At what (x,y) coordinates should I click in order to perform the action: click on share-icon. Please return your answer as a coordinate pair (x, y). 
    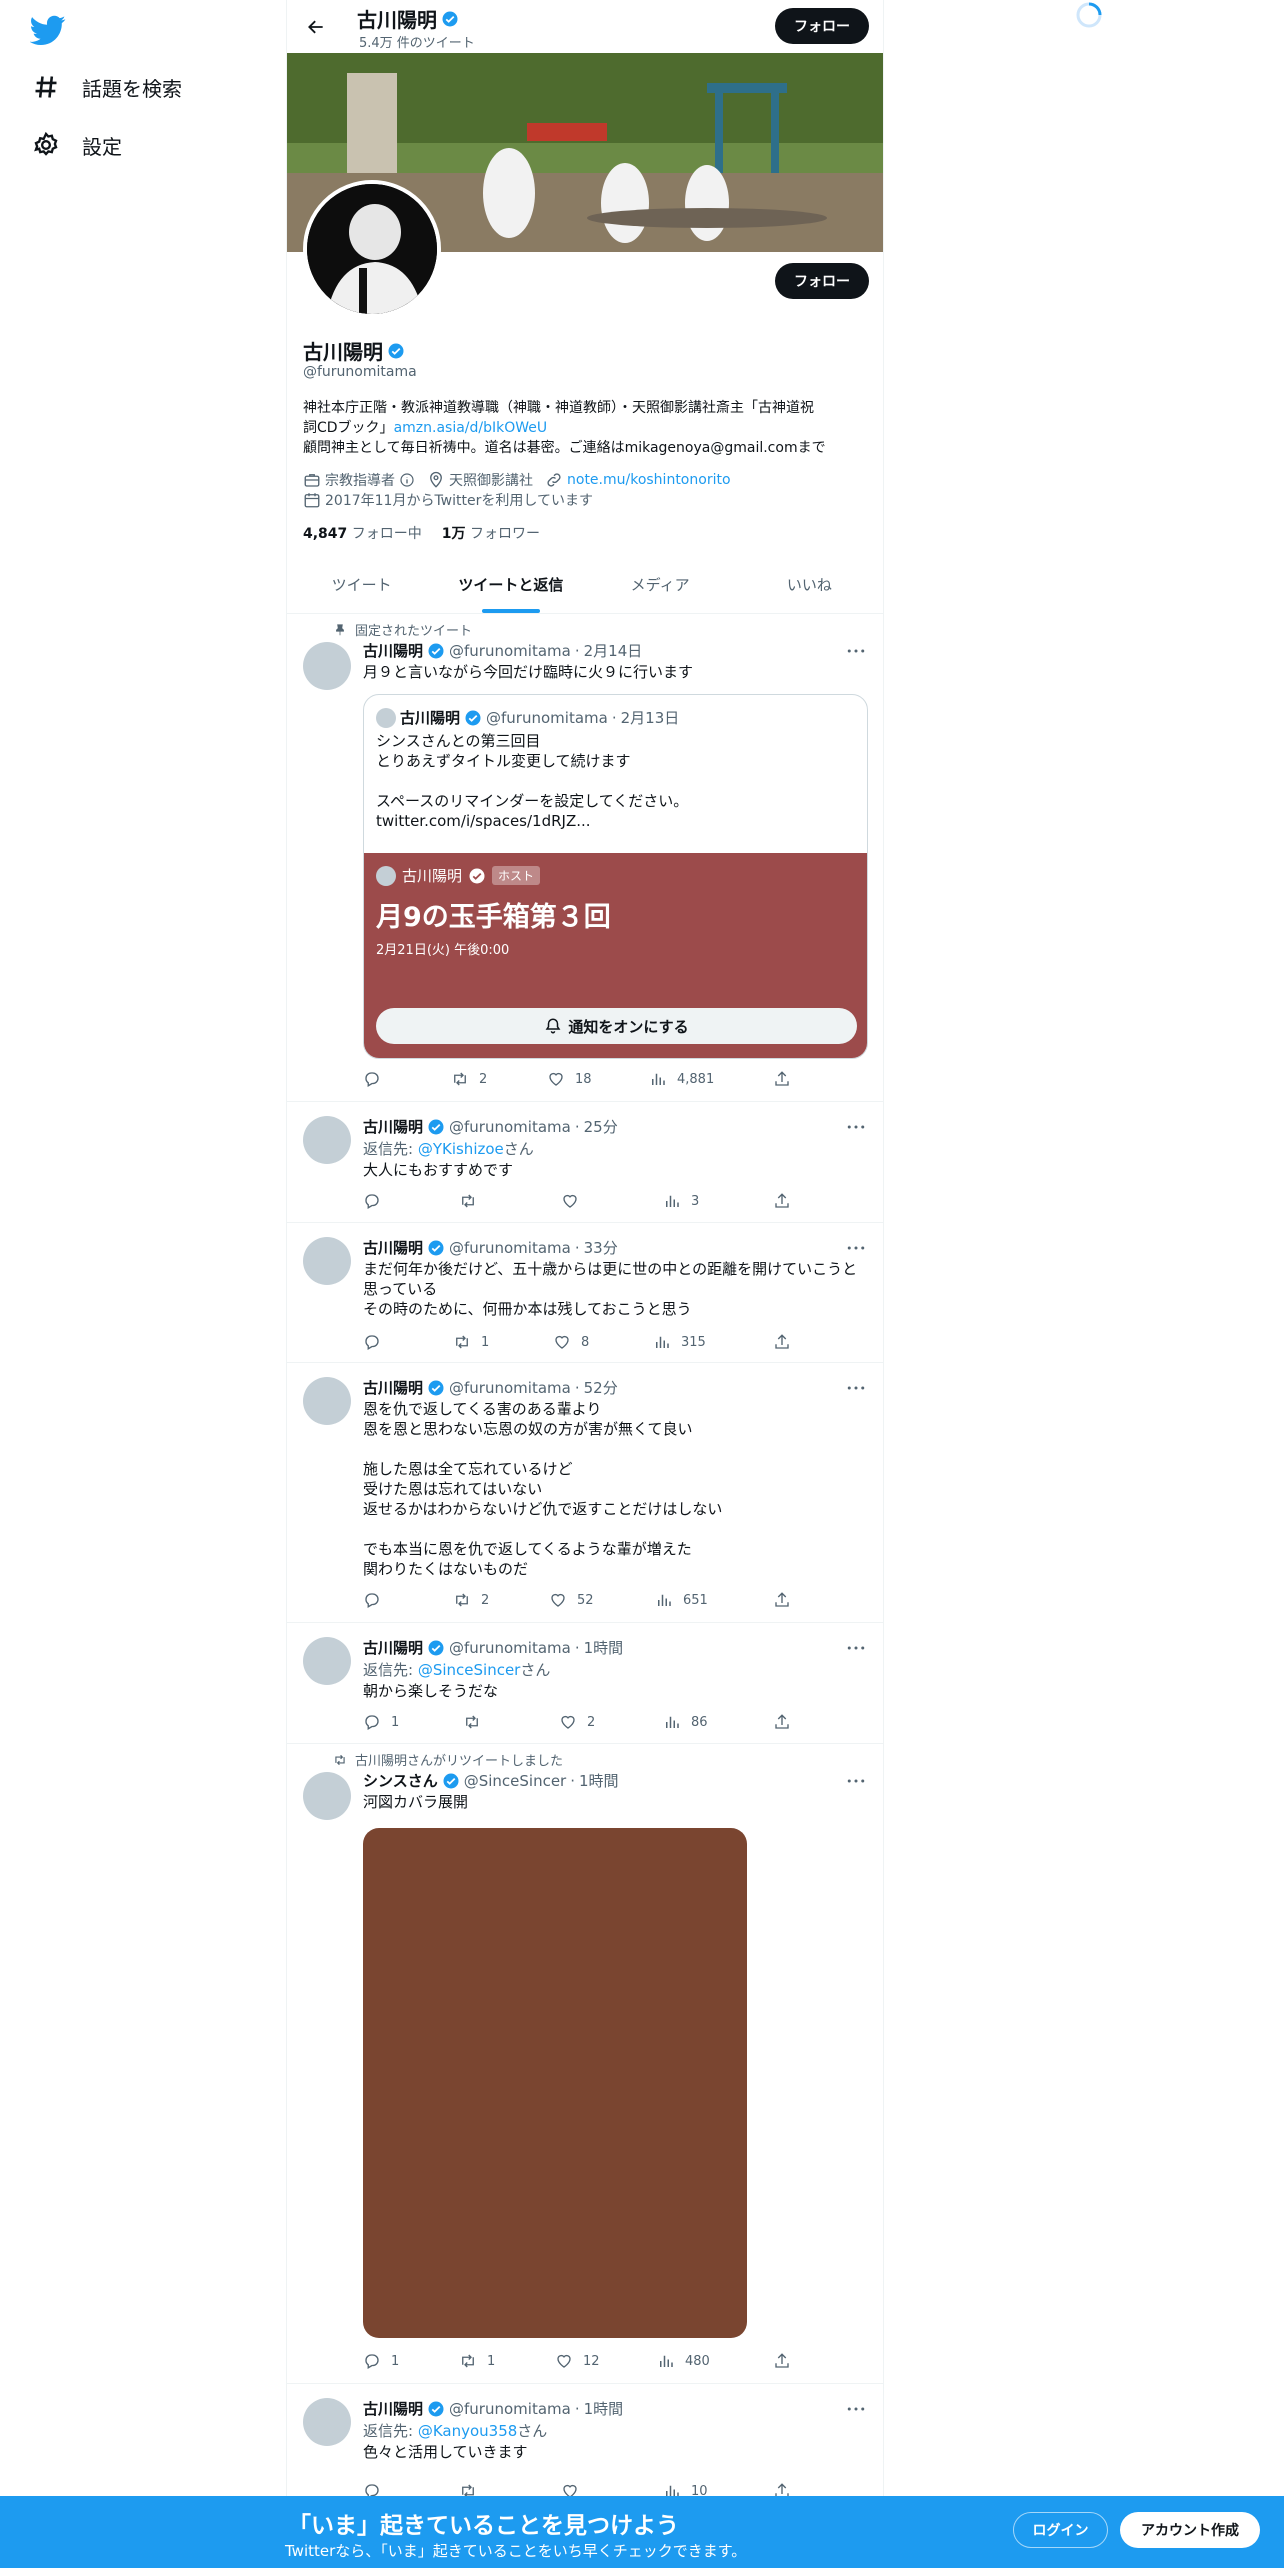
    Looking at the image, I should click on (782, 1078).